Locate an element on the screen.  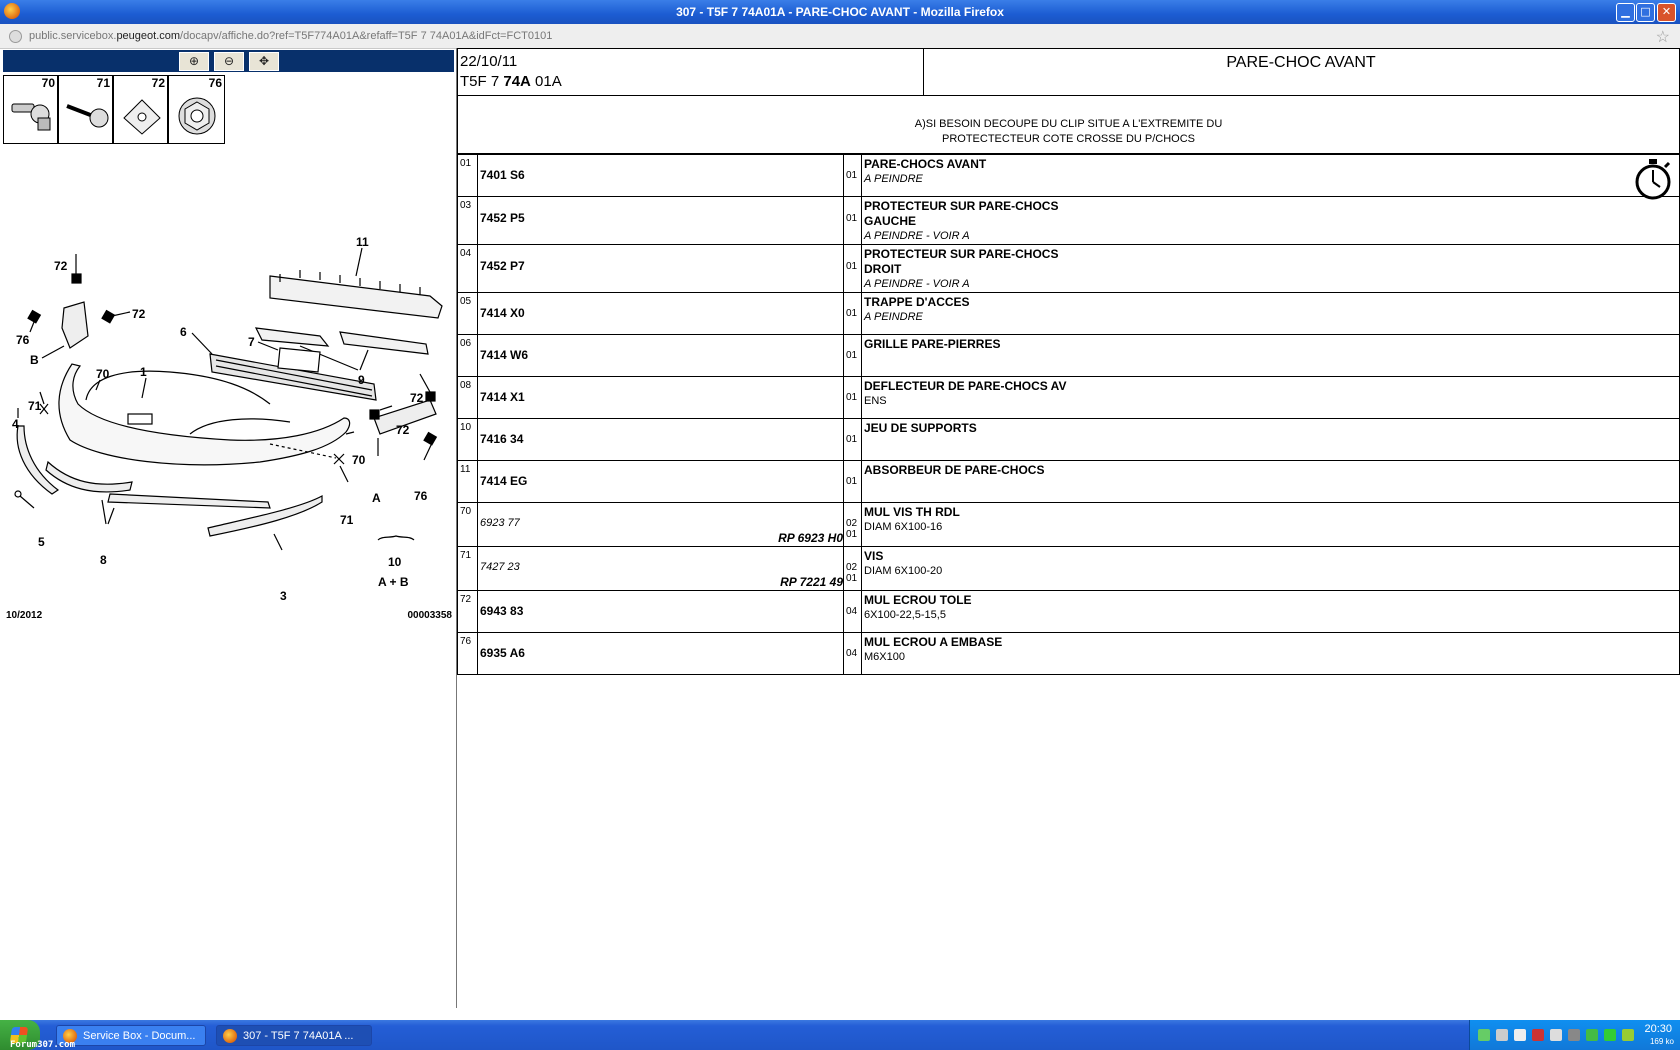
description-cell: MUL ECROU TOLE 6X100-22,5-15,5 is located at coordinates (1270, 611).